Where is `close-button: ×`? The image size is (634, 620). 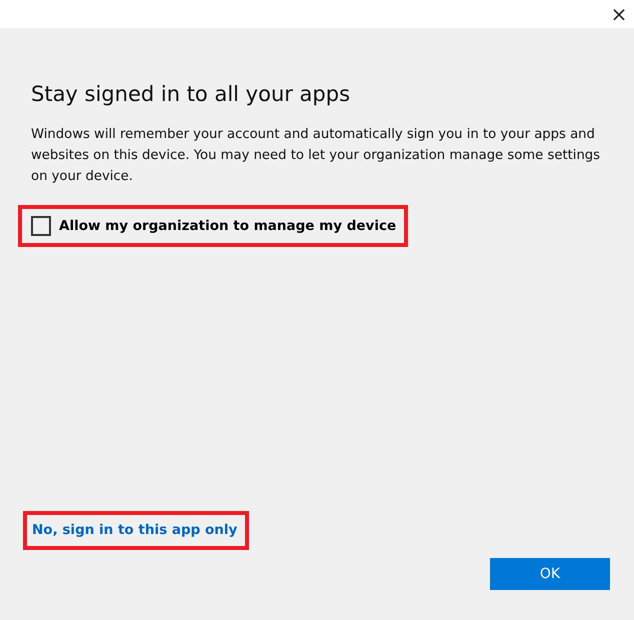
close-button: × is located at coordinates (619, 14).